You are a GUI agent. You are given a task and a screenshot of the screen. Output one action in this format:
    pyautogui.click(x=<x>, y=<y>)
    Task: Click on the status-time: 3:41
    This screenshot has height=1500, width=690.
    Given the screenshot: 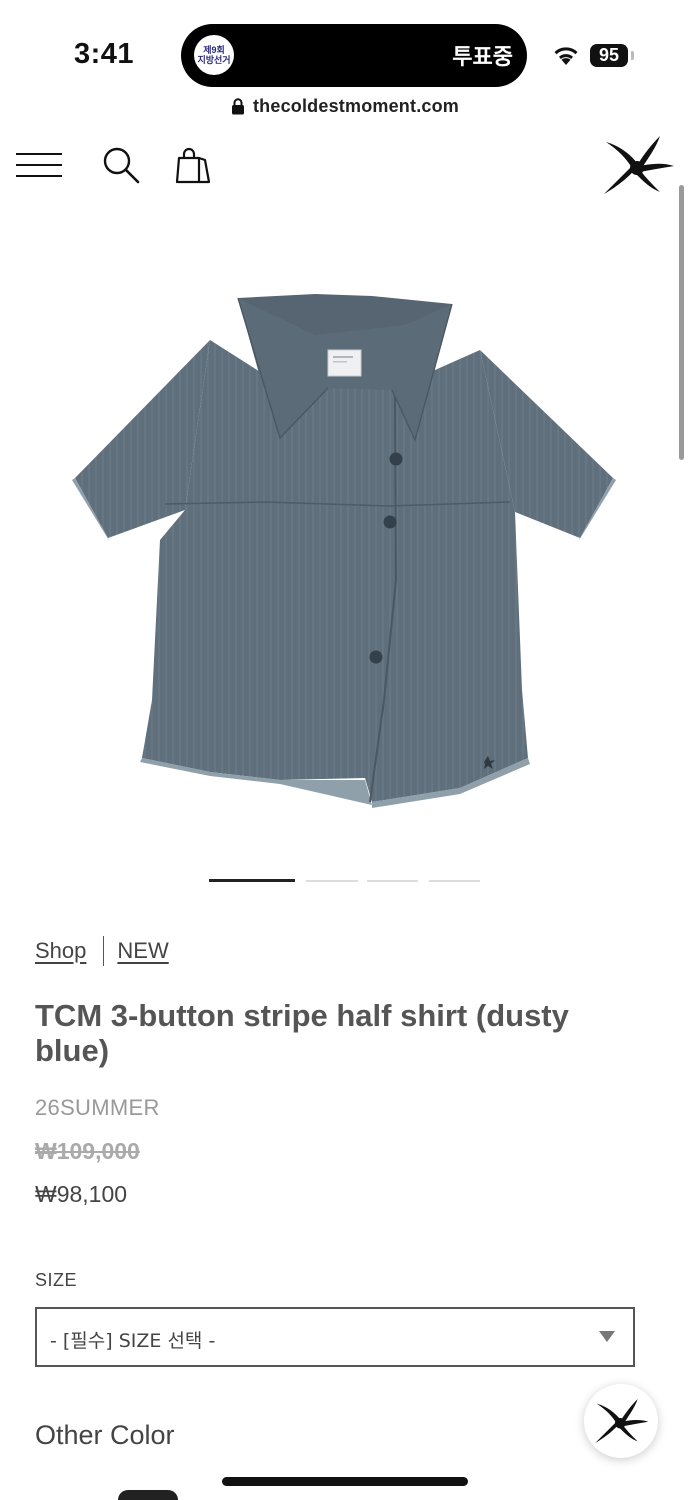 What is the action you would take?
    pyautogui.click(x=104, y=54)
    